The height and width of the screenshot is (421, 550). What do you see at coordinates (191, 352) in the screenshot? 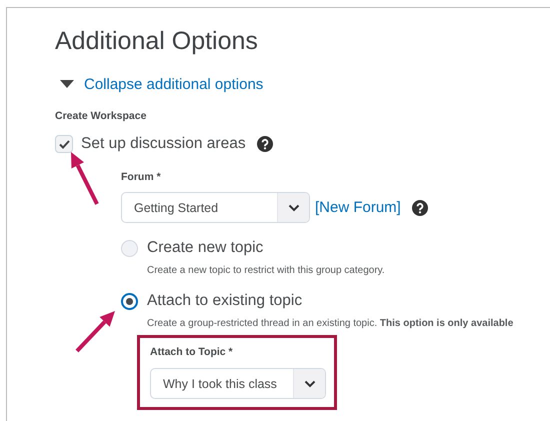
I see `field-label: Attach to Topic *` at bounding box center [191, 352].